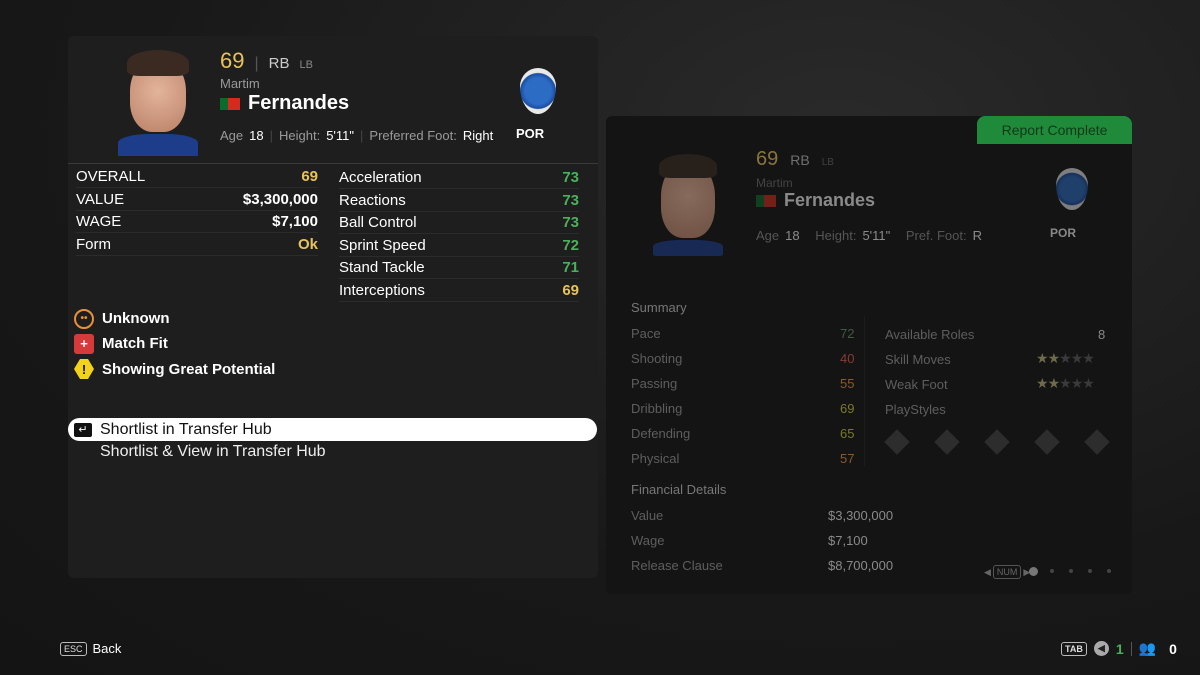 This screenshot has width=1200, height=675. What do you see at coordinates (332, 429) in the screenshot?
I see `menu-shortlist-transfer-hub: ↵ Shortlist in Transfer Hub` at bounding box center [332, 429].